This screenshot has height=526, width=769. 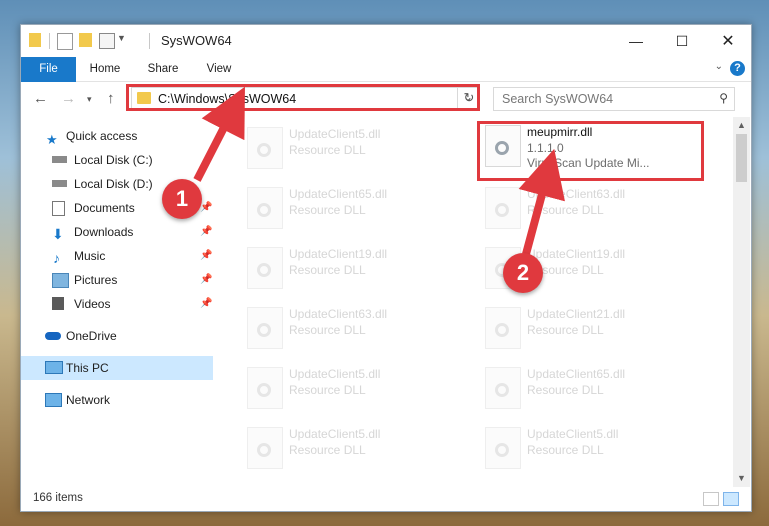 I want to click on list-item: UpdateClient21.dll Resource DLL, so click(x=593, y=328).